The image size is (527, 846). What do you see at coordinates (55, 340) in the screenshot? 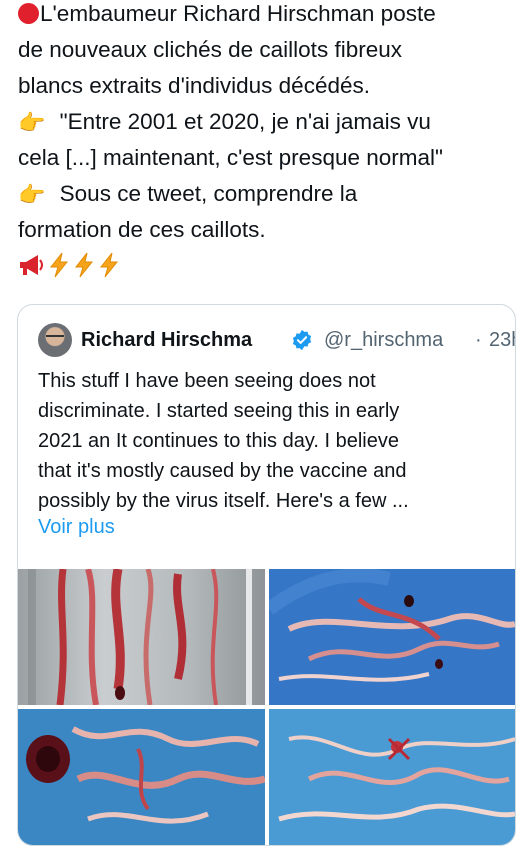
I see `avatar` at bounding box center [55, 340].